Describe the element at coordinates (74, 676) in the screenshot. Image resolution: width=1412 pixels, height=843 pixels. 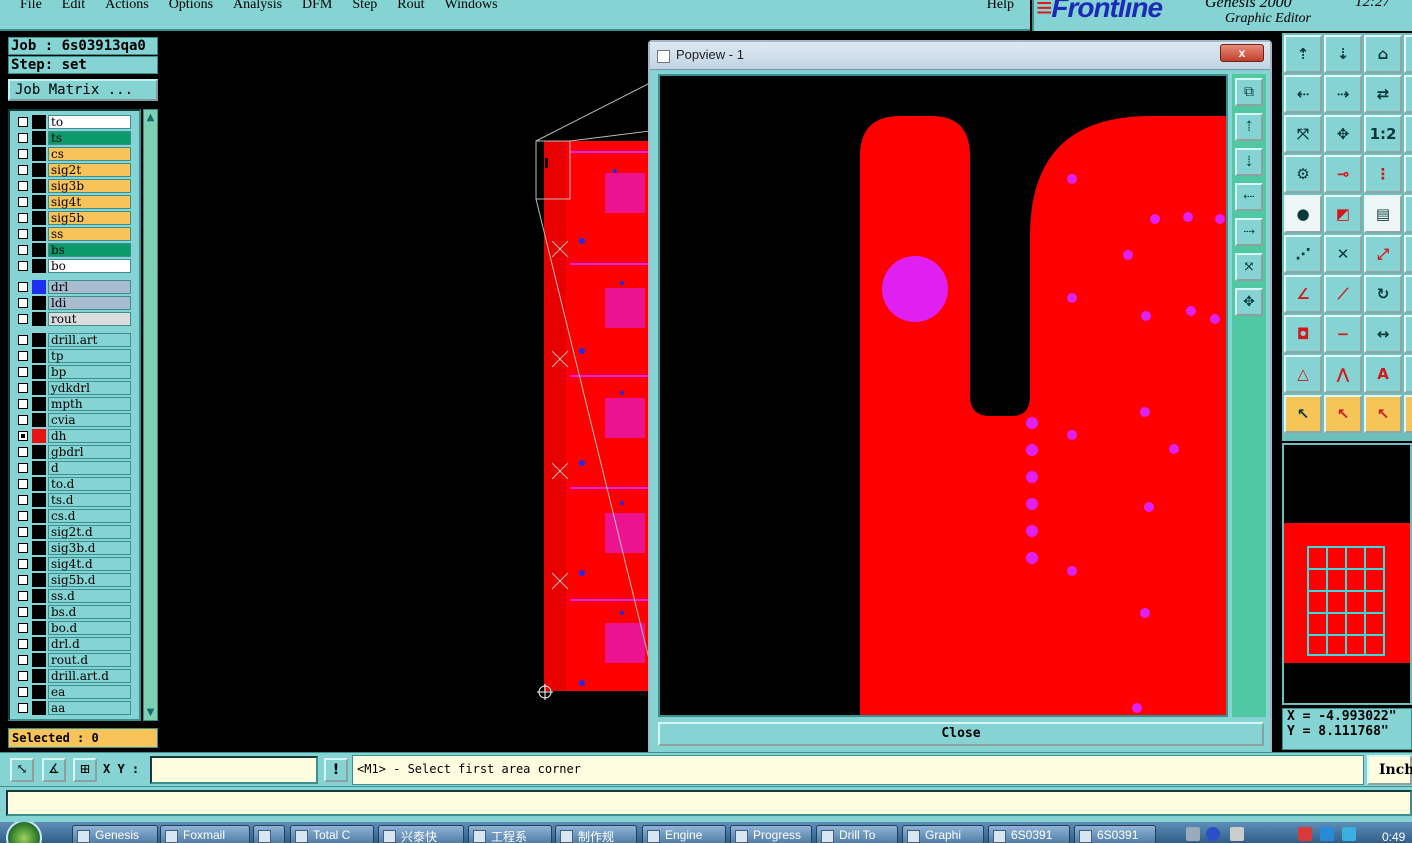
I see `layer-row-drill-art-d: drill.art.d` at that location.